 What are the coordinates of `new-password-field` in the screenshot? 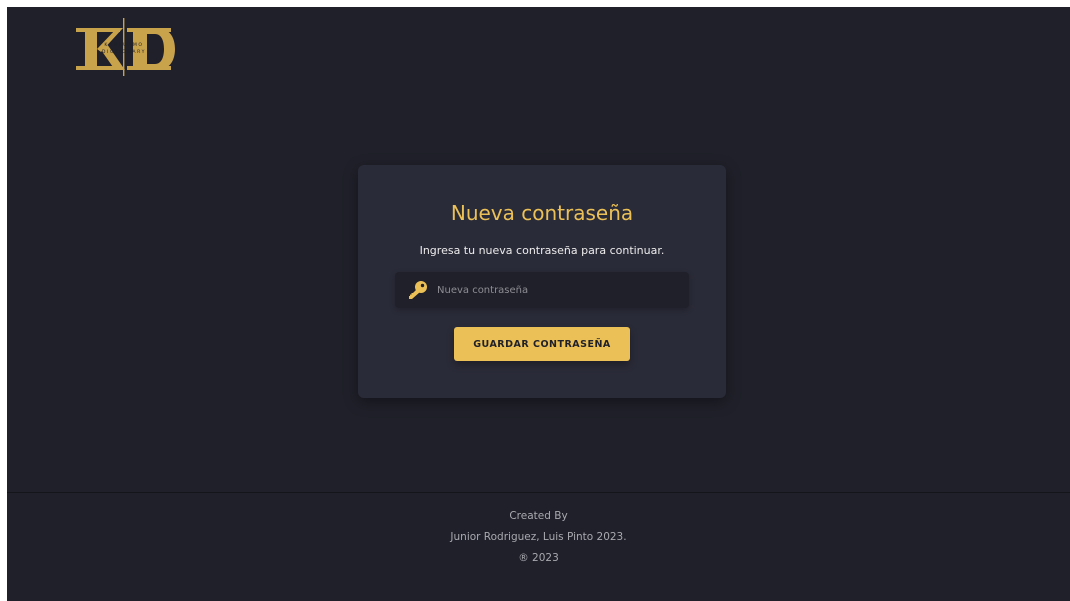 It's located at (542, 290).